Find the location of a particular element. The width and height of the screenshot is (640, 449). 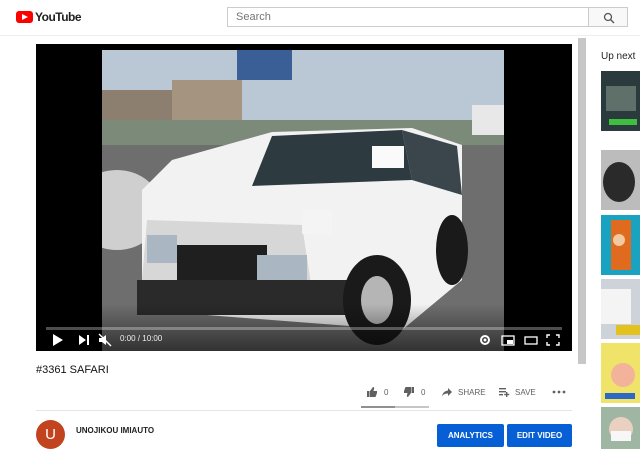

progress-bar is located at coordinates (304, 328).